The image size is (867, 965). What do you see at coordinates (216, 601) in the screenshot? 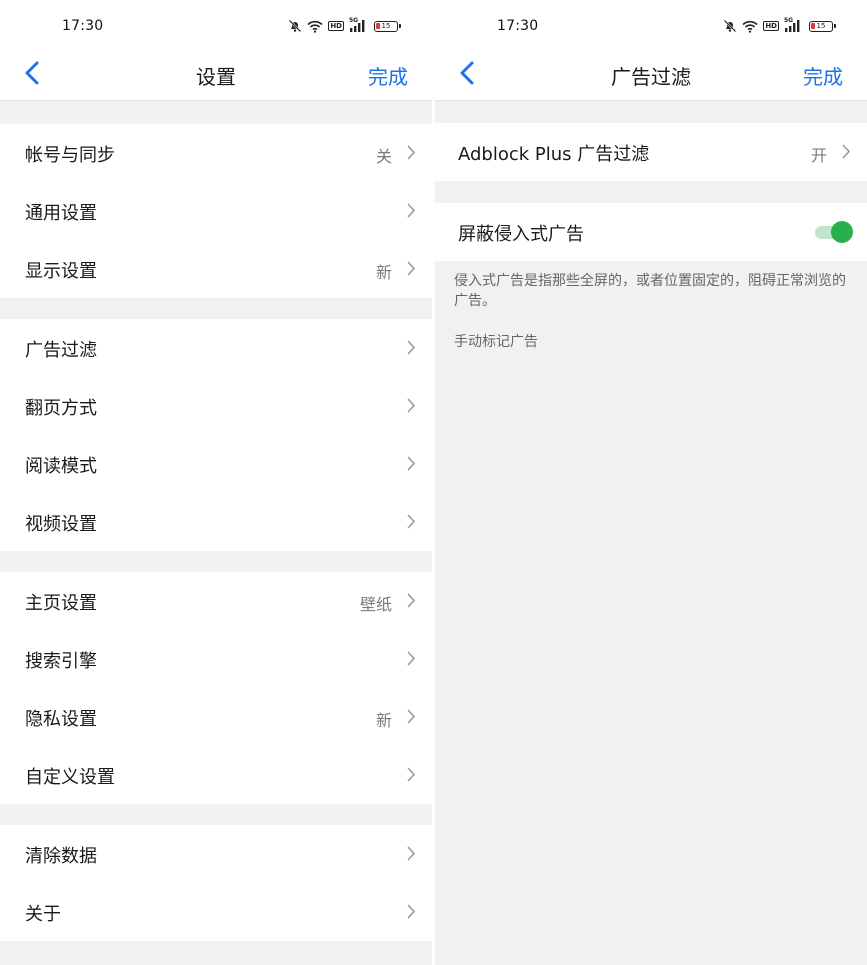
I see `settings-row-homepage: 主页设置 壁纸` at bounding box center [216, 601].